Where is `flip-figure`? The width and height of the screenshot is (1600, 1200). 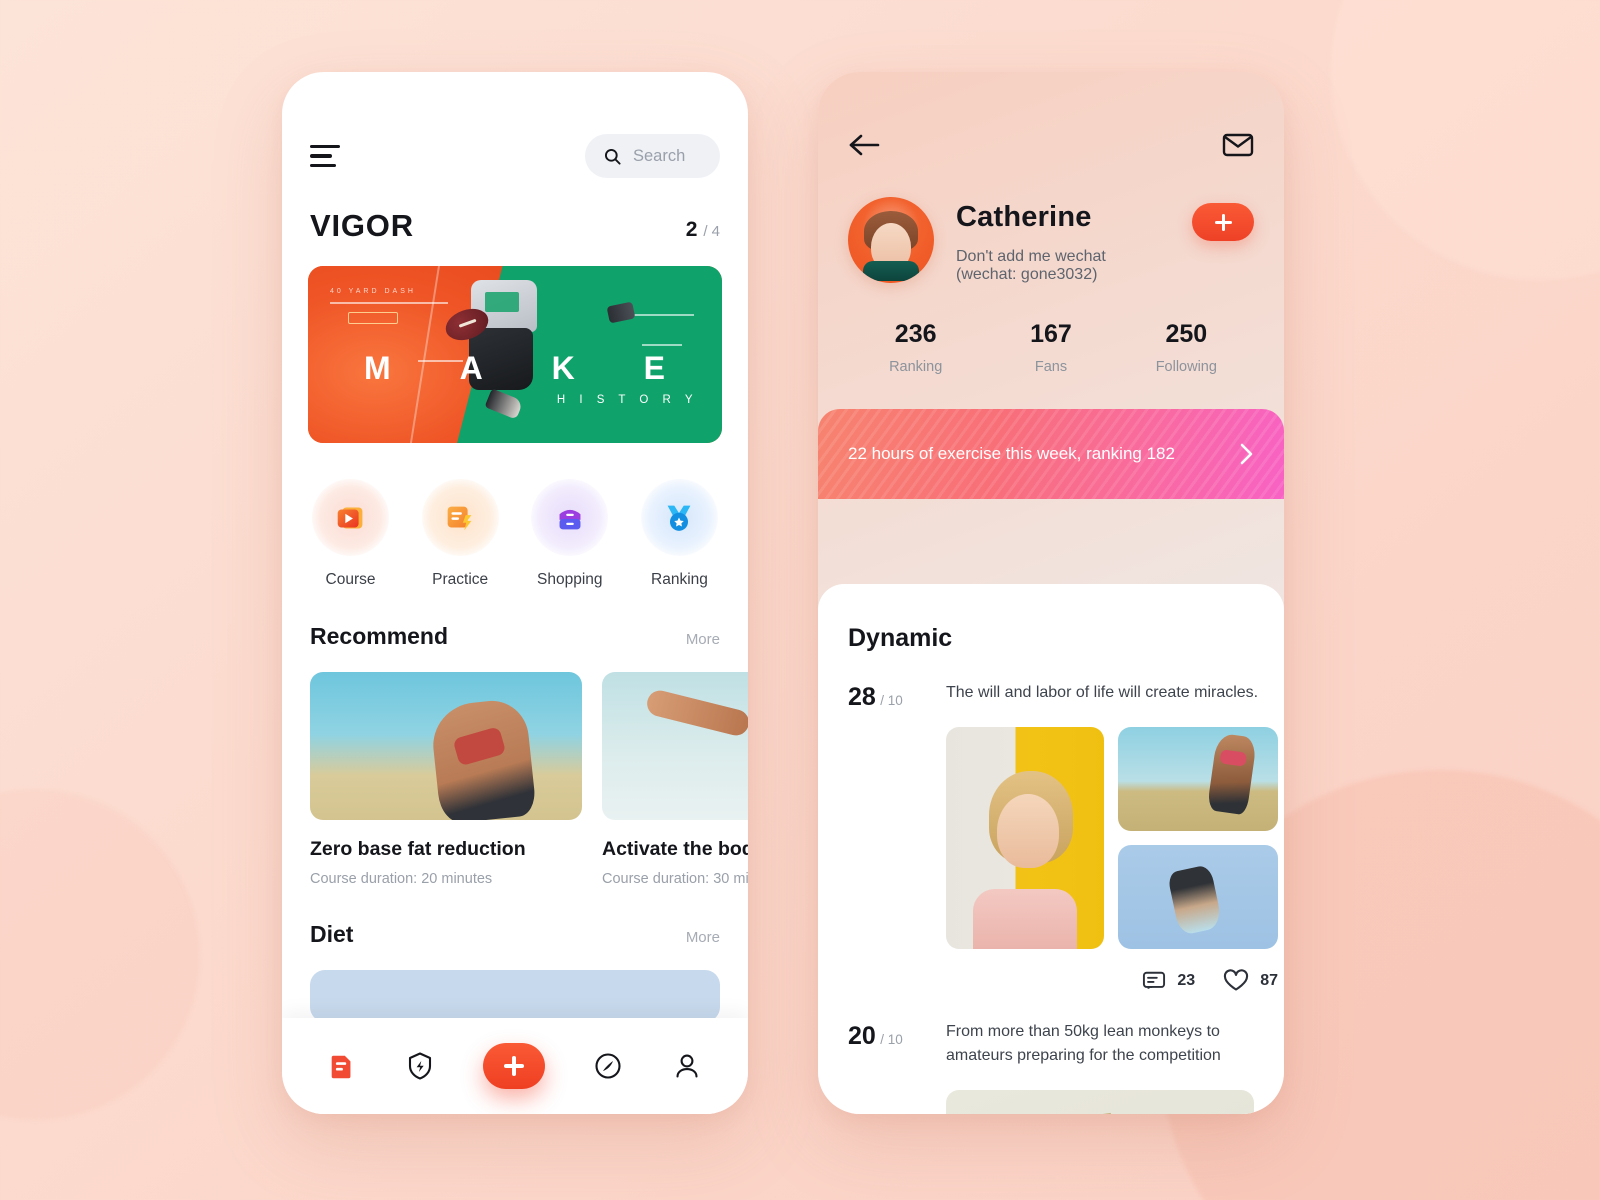
flip-figure is located at coordinates (1194, 900).